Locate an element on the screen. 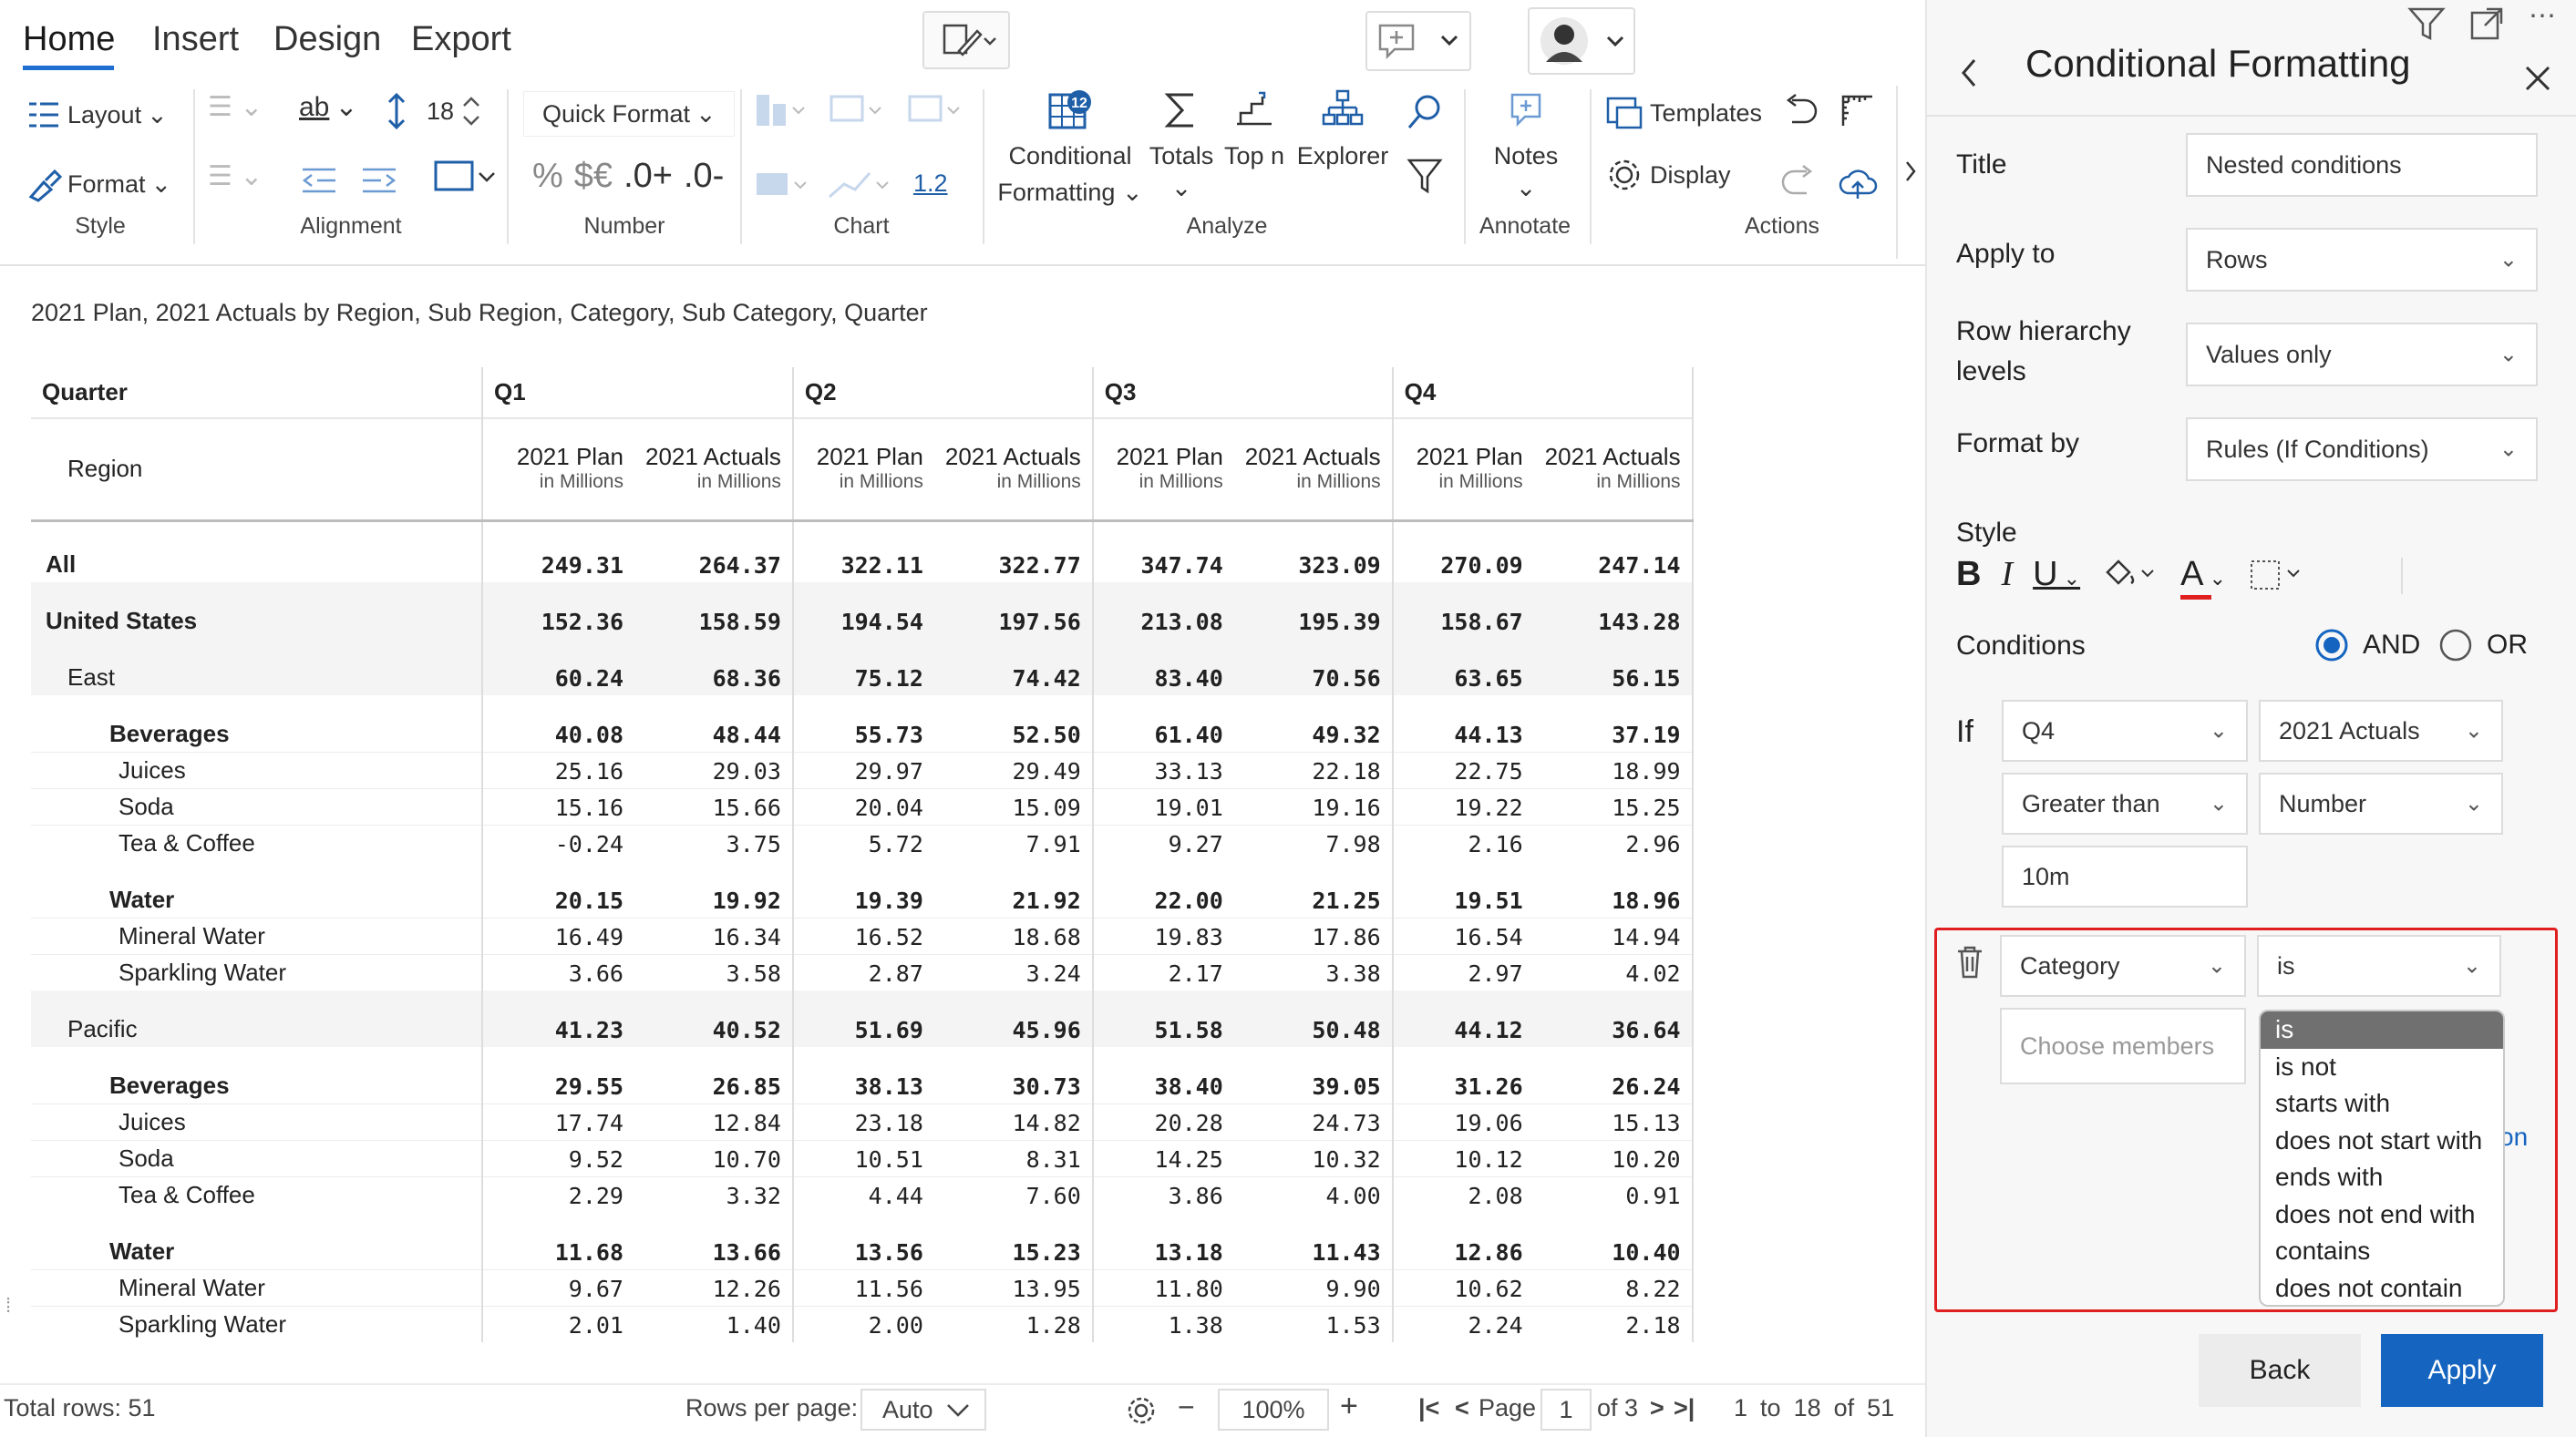 This screenshot has height=1437, width=2576. table-cell: 5.72 is located at coordinates (863, 843).